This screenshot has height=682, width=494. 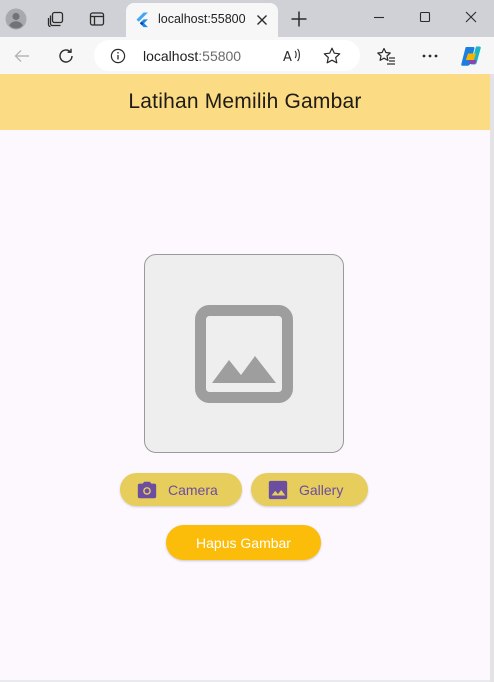 I want to click on url-port: :55800, so click(x=220, y=56).